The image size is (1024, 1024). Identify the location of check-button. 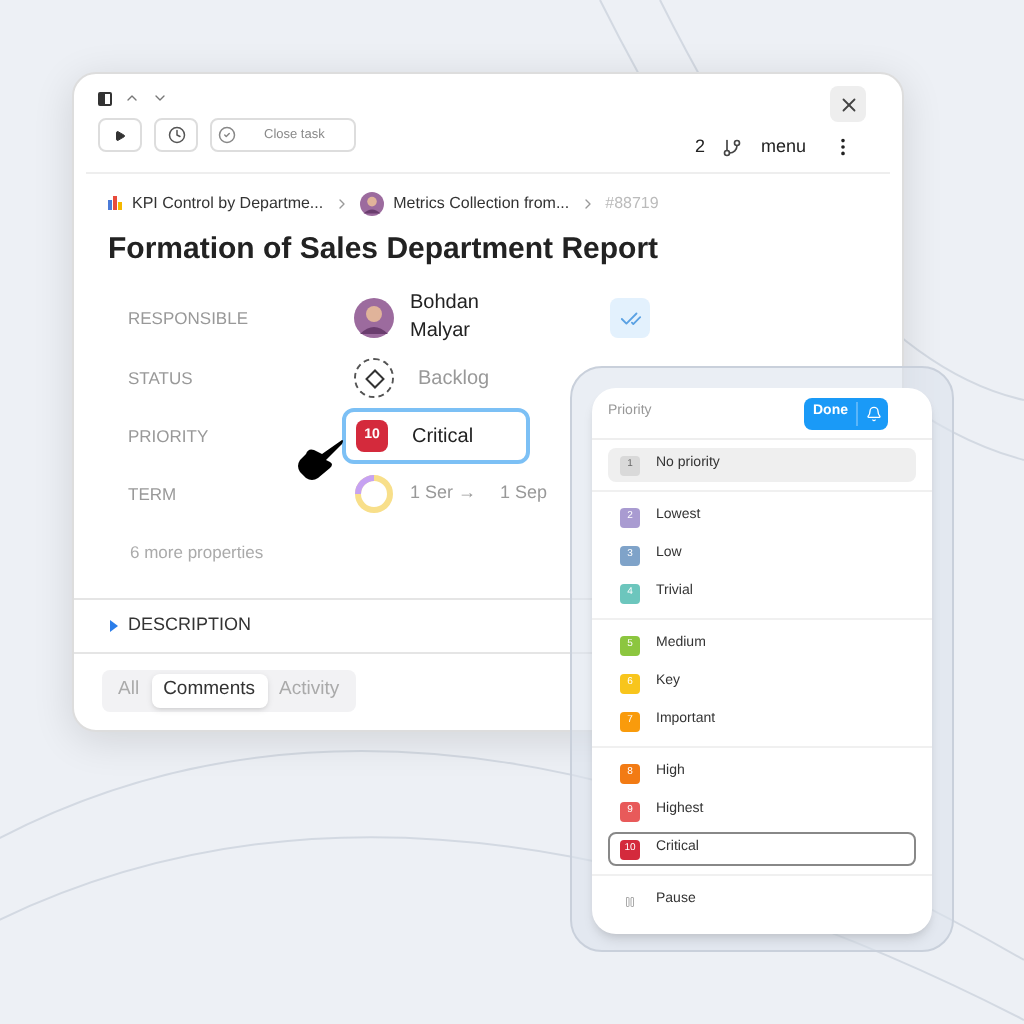
(630, 318).